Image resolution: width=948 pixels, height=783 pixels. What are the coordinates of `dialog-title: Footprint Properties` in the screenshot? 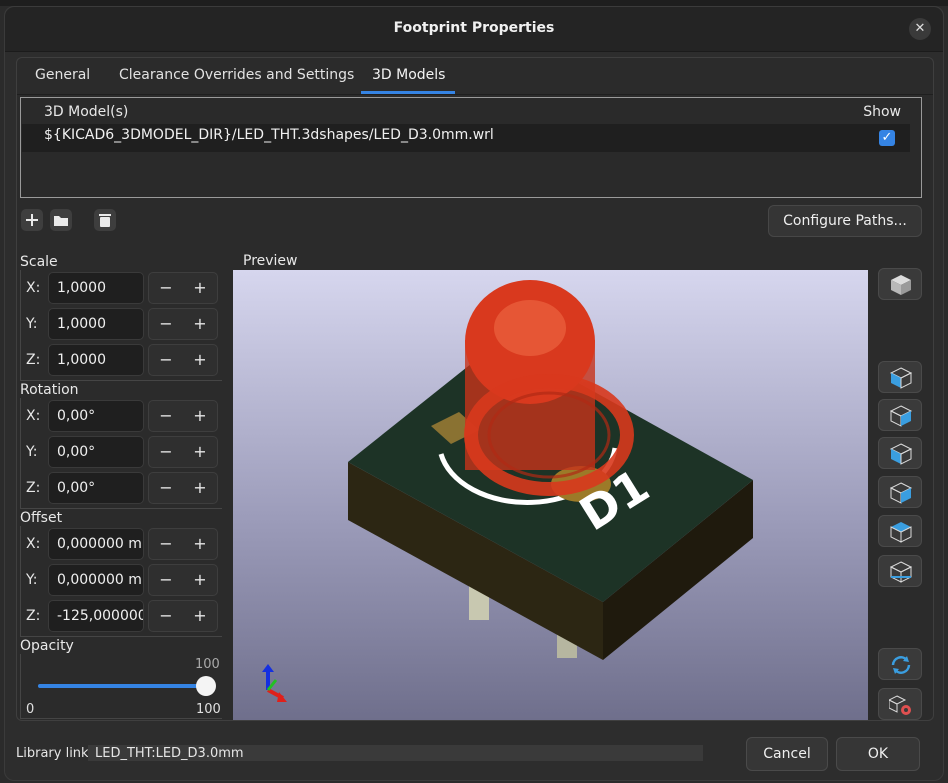 It's located at (474, 28).